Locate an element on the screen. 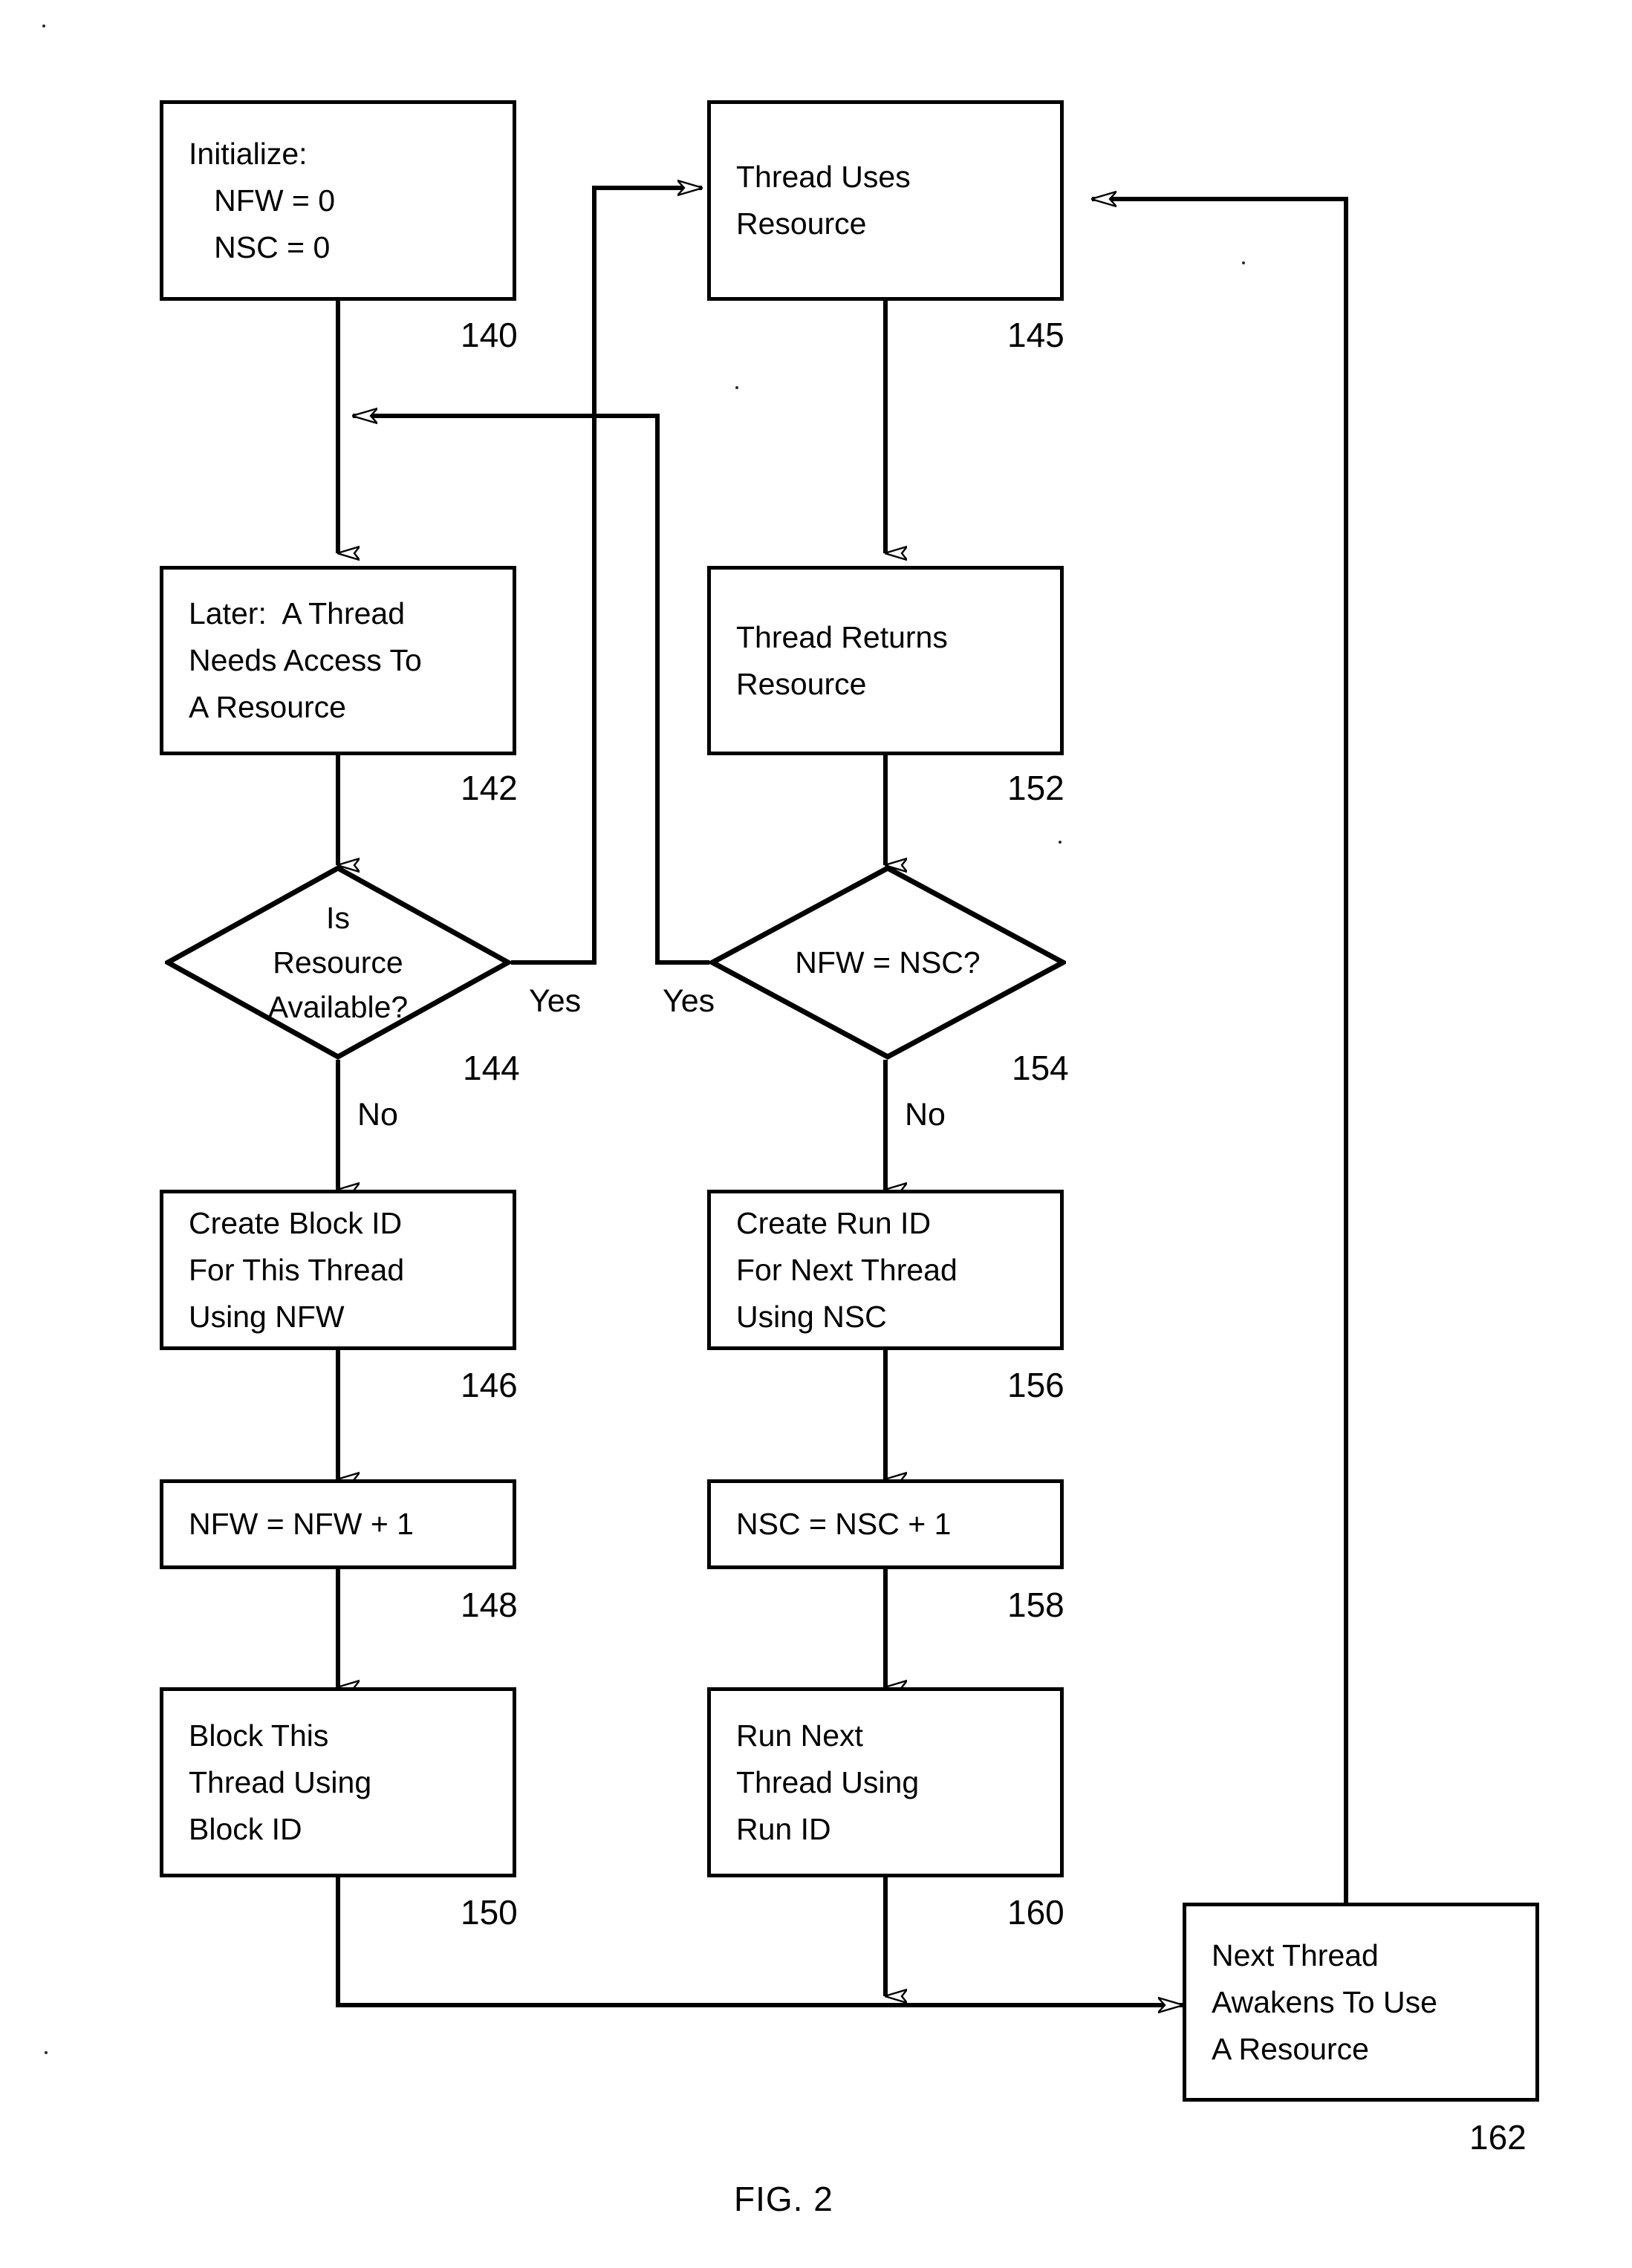  node-run-next-thread: Run Next Thread Using Run ID is located at coordinates (885, 1782).